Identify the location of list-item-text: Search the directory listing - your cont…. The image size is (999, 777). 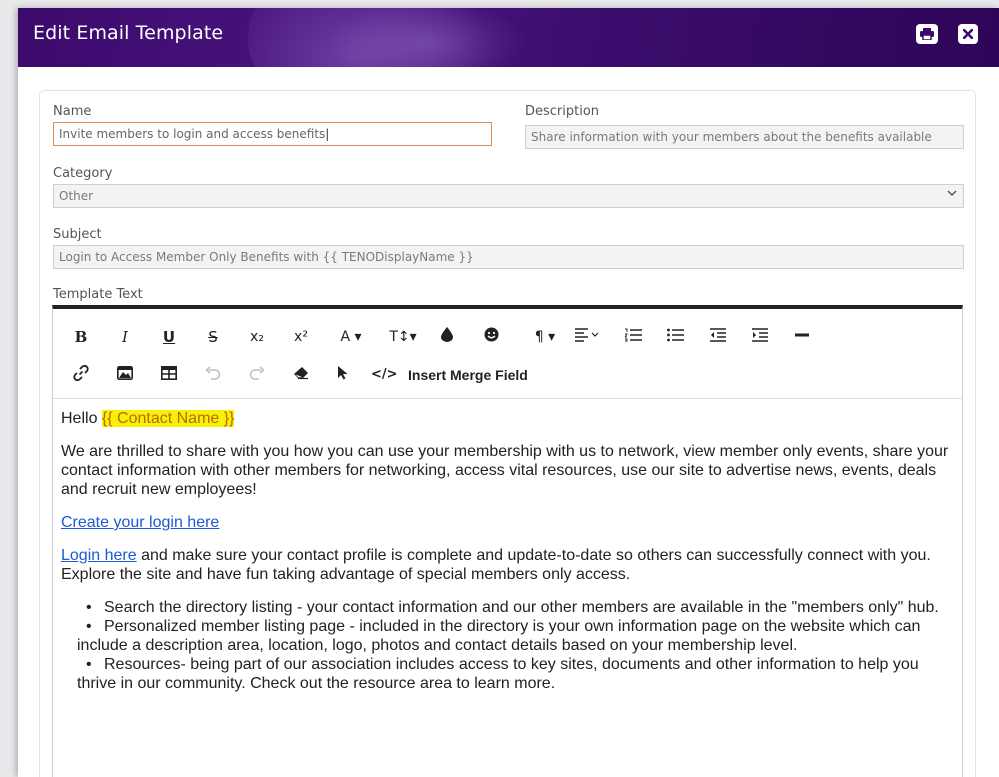
(521, 607).